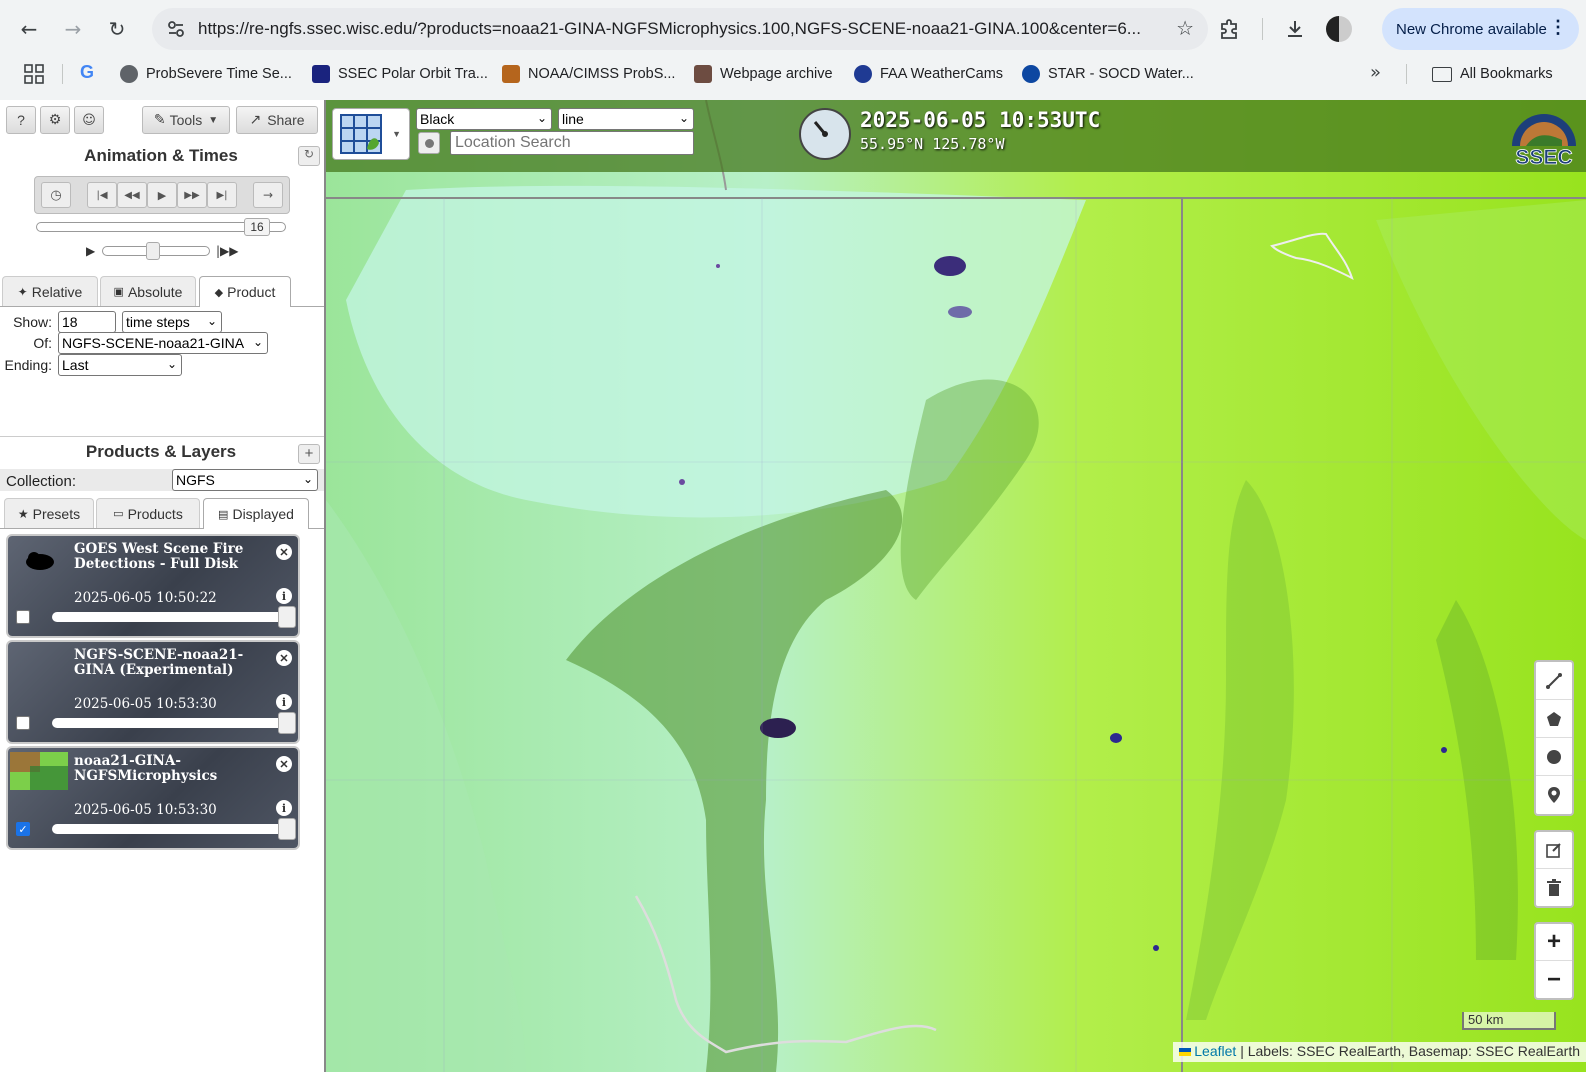  I want to click on first-frame-icon: |◀, so click(102, 195).